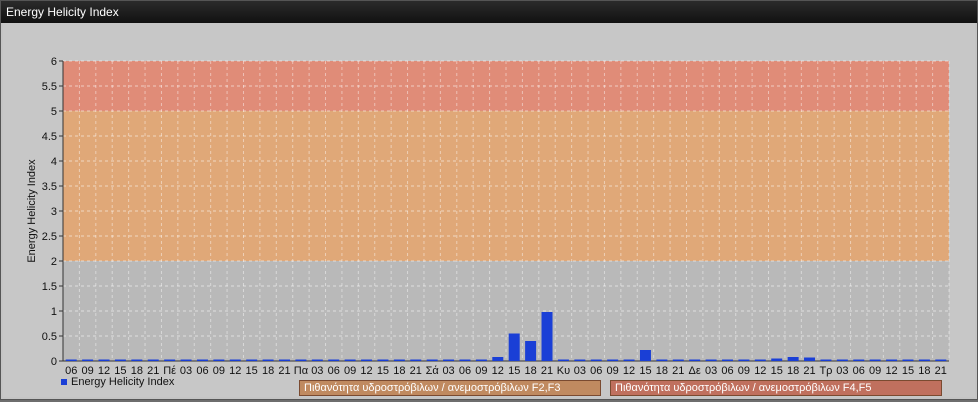  I want to click on y-tick-label: 3.5, so click(49, 187).